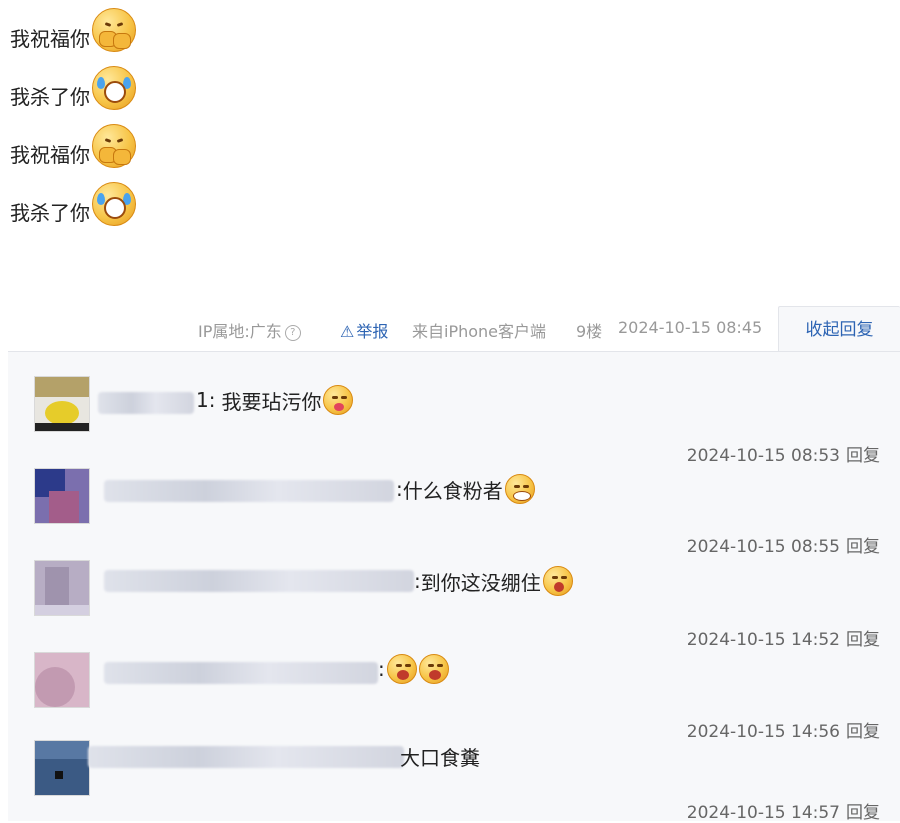  What do you see at coordinates (763, 456) in the screenshot?
I see `reply-time: 2024-10-15 08:53` at bounding box center [763, 456].